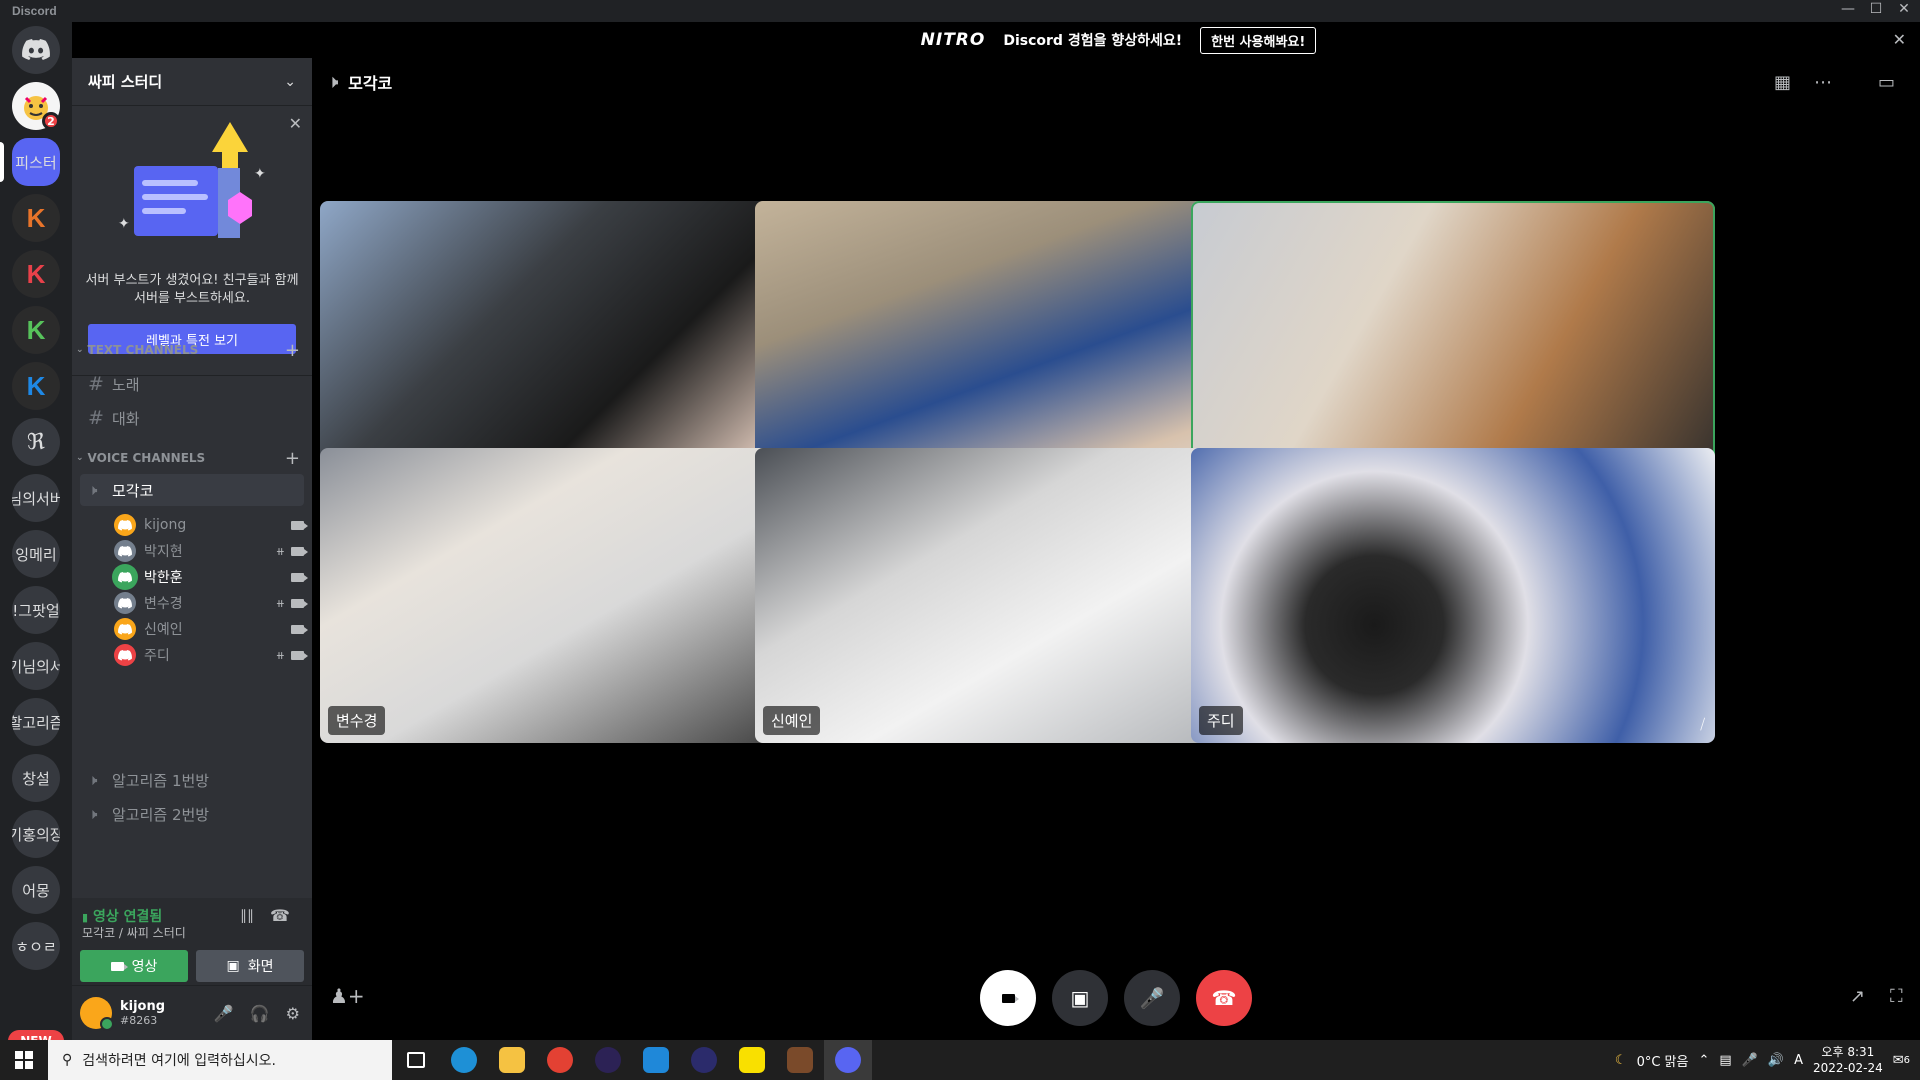 The height and width of the screenshot is (1080, 1920). Describe the element at coordinates (792, 720) in the screenshot. I see `participant-name: 신예인` at that location.